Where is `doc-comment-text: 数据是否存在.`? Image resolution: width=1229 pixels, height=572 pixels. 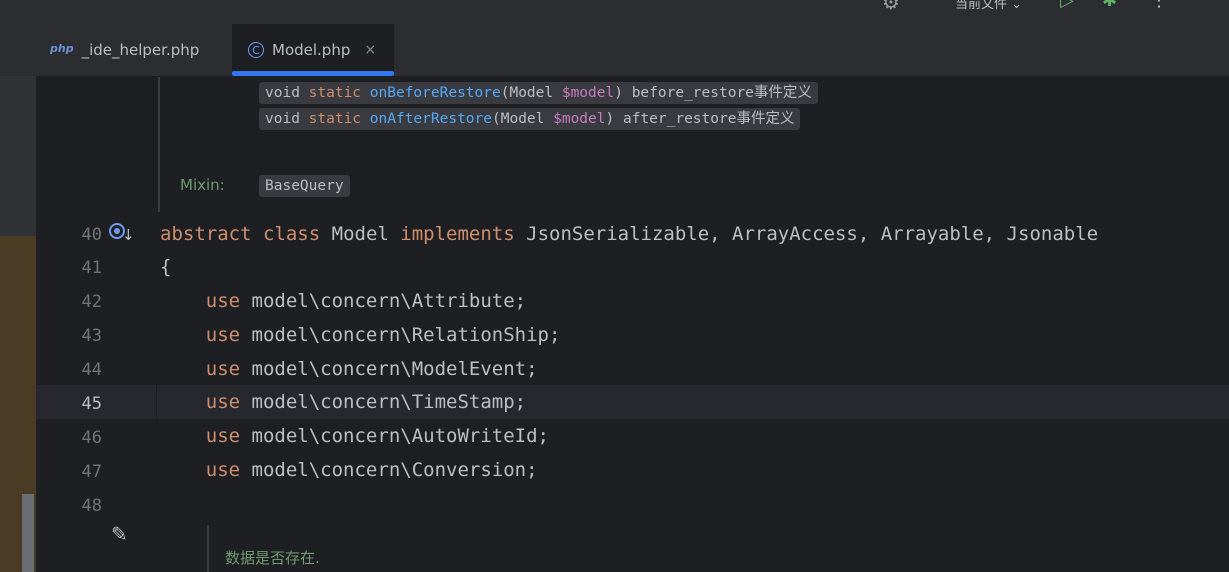
doc-comment-text: 数据是否存在. is located at coordinates (272, 558).